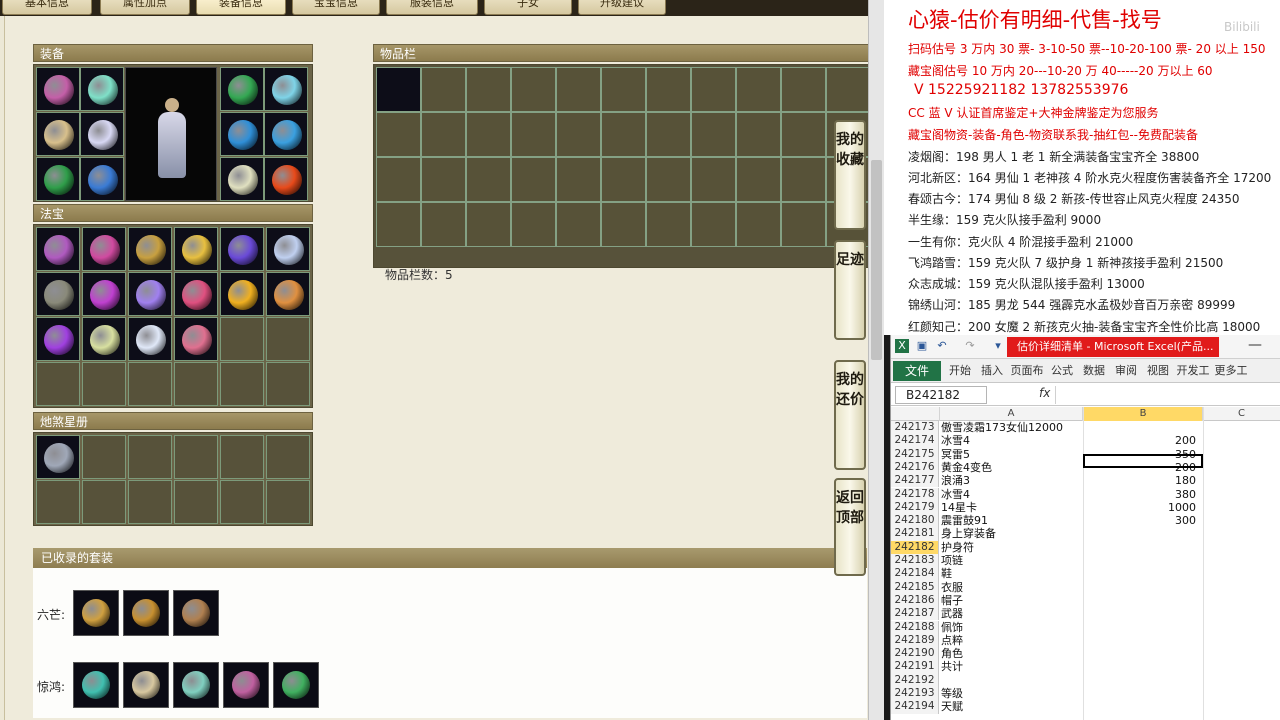 This screenshot has width=1280, height=720. Describe the element at coordinates (915, 574) in the screenshot. I see `row-number: 242184` at that location.